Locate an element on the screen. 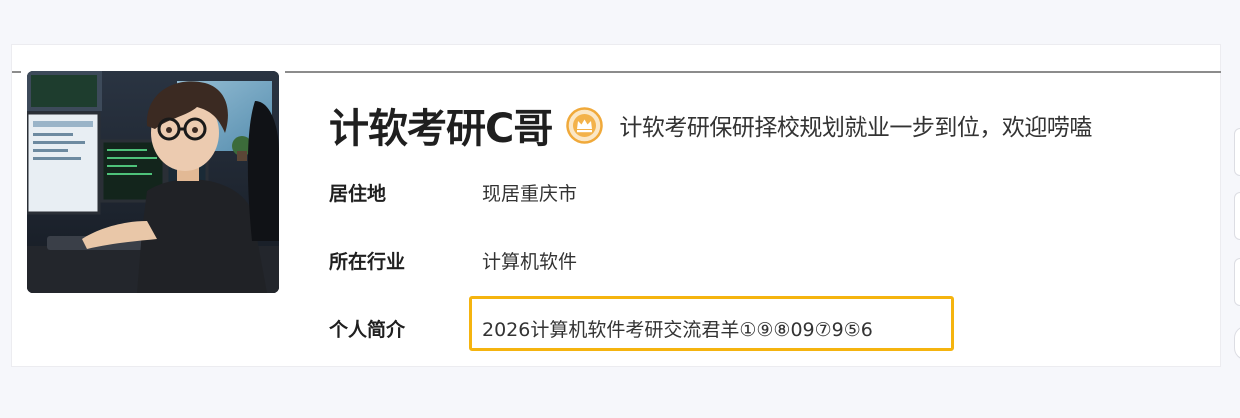  industry-value: 计算机软件 is located at coordinates (530, 262).